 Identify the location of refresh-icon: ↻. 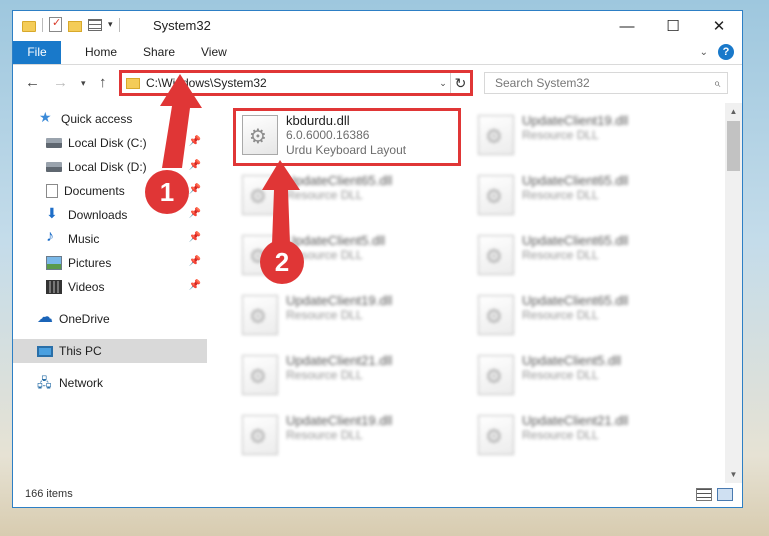
(460, 83).